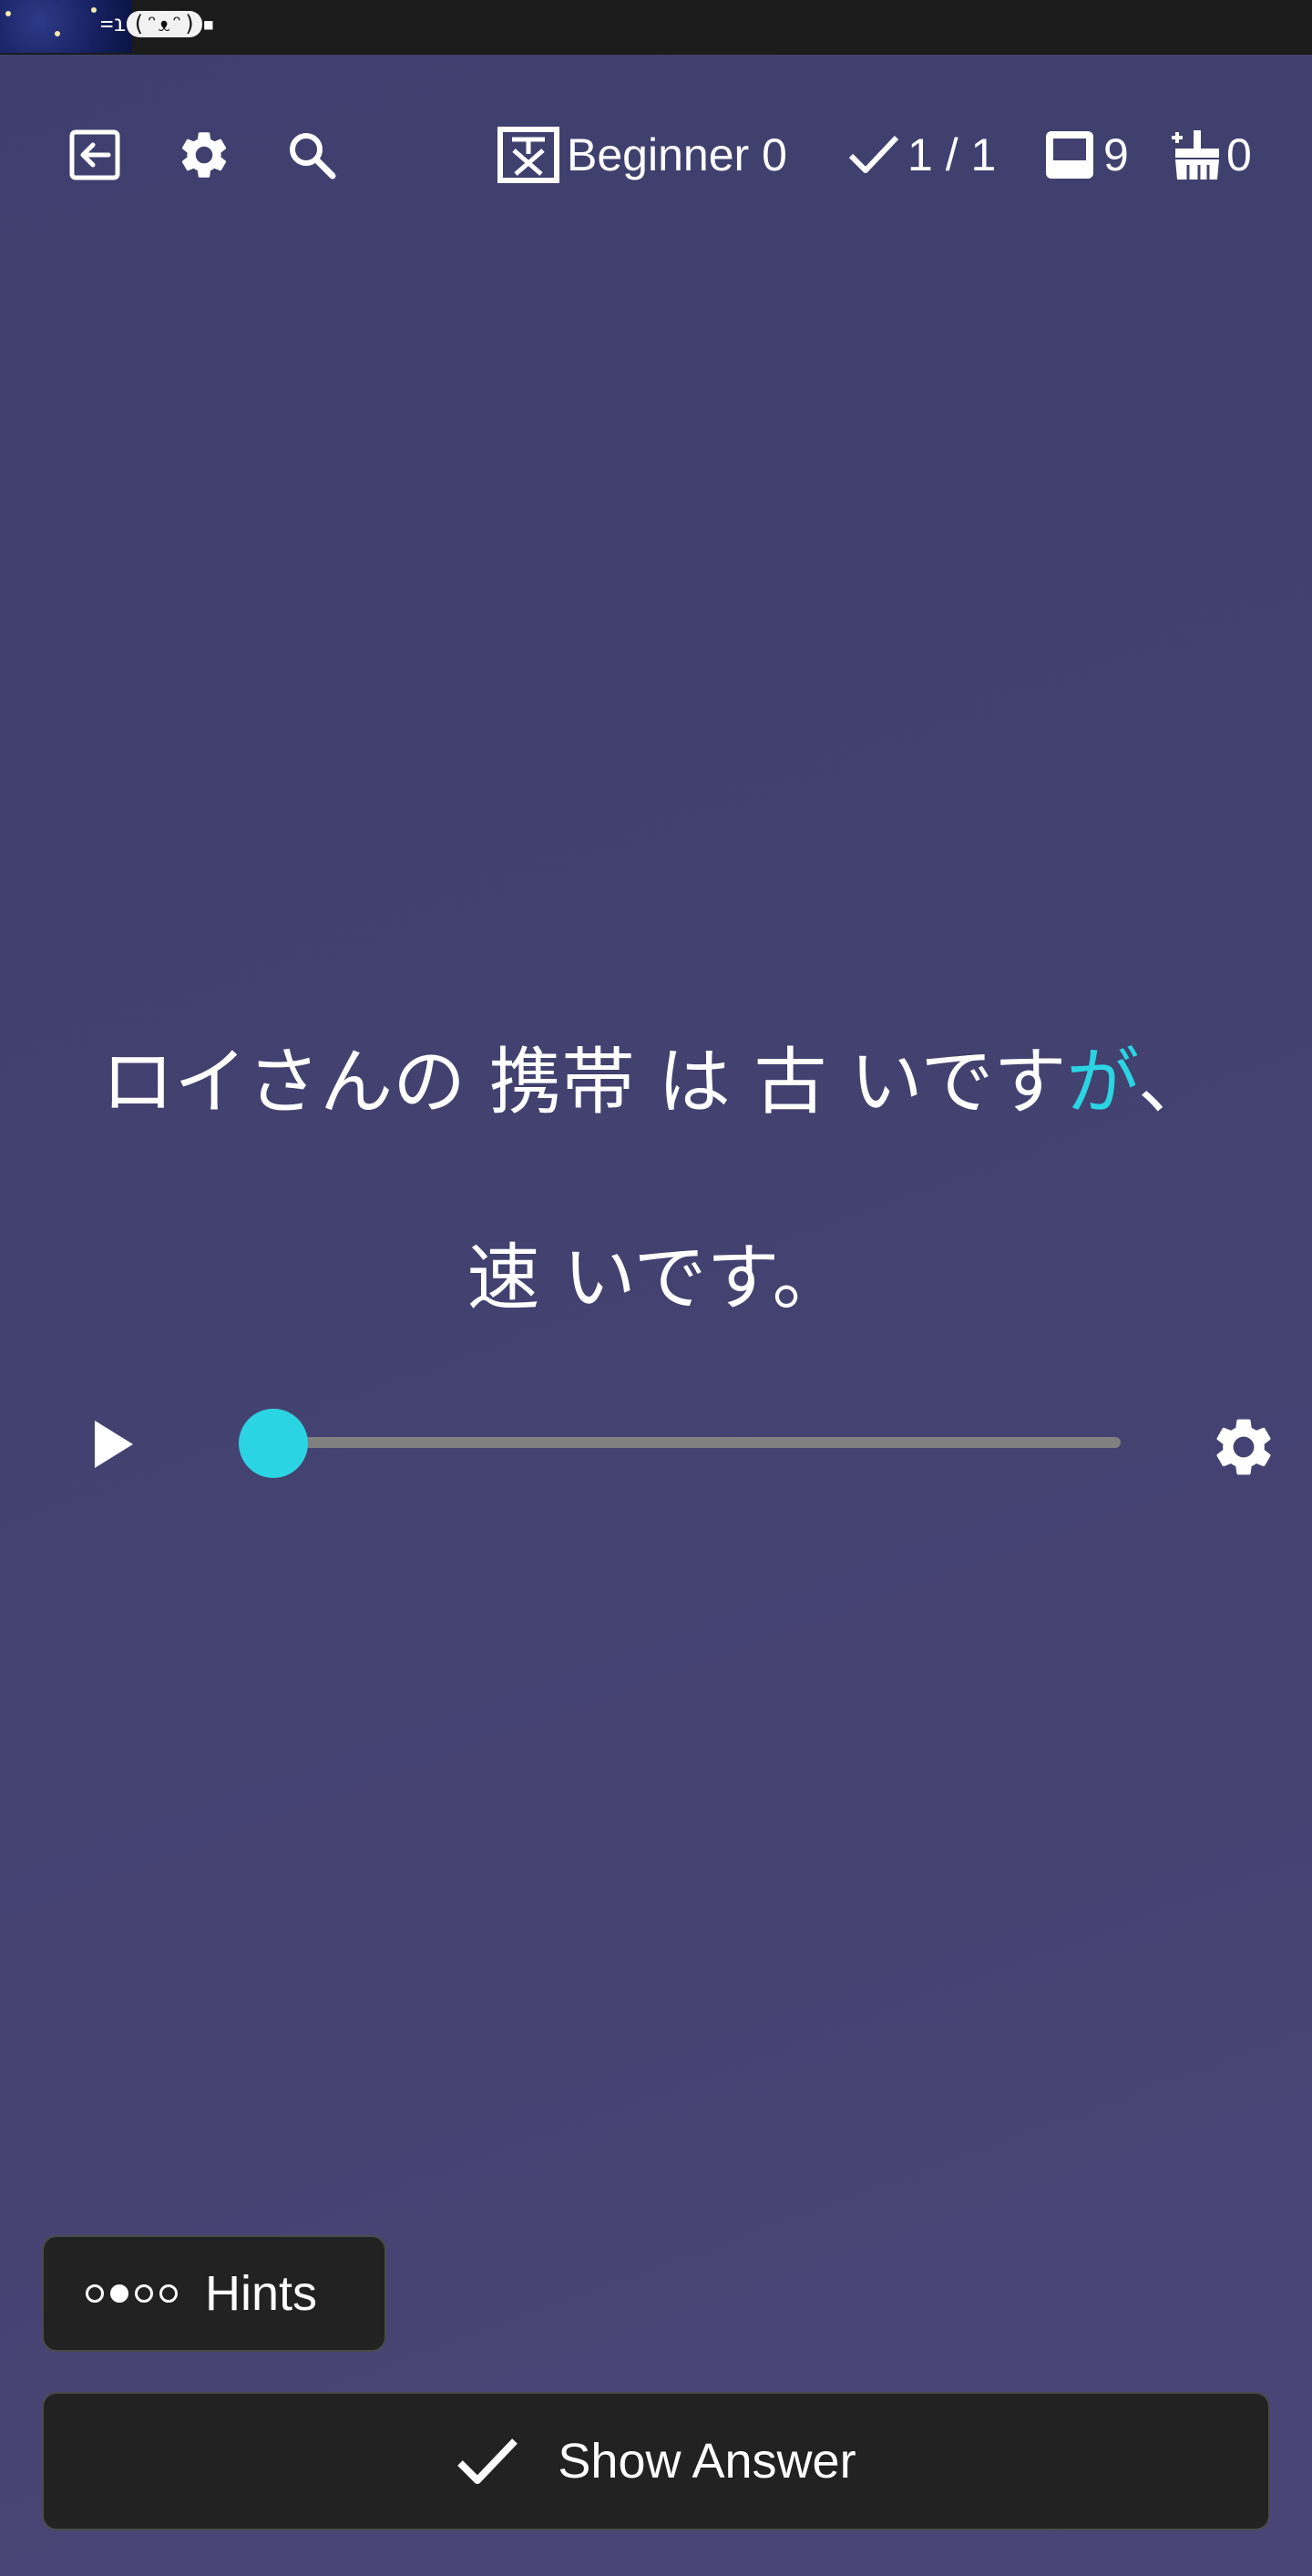  I want to click on cleanup-count: 0, so click(1239, 154).